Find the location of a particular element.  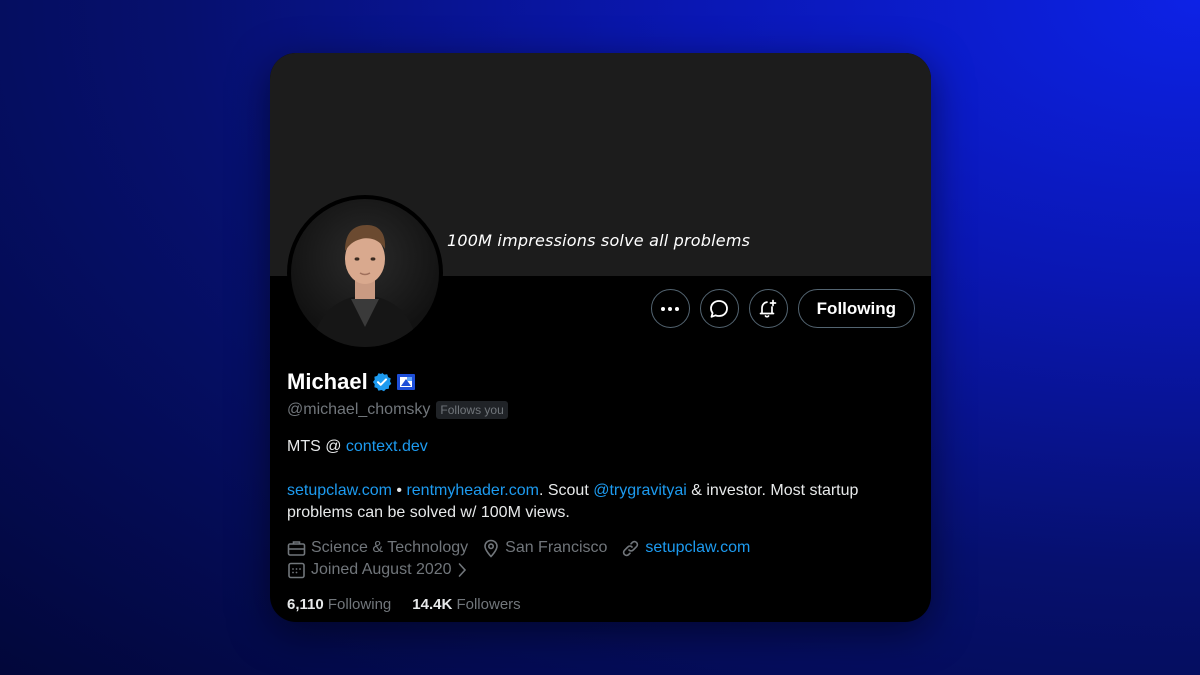

display-name: Michael is located at coordinates (327, 381).